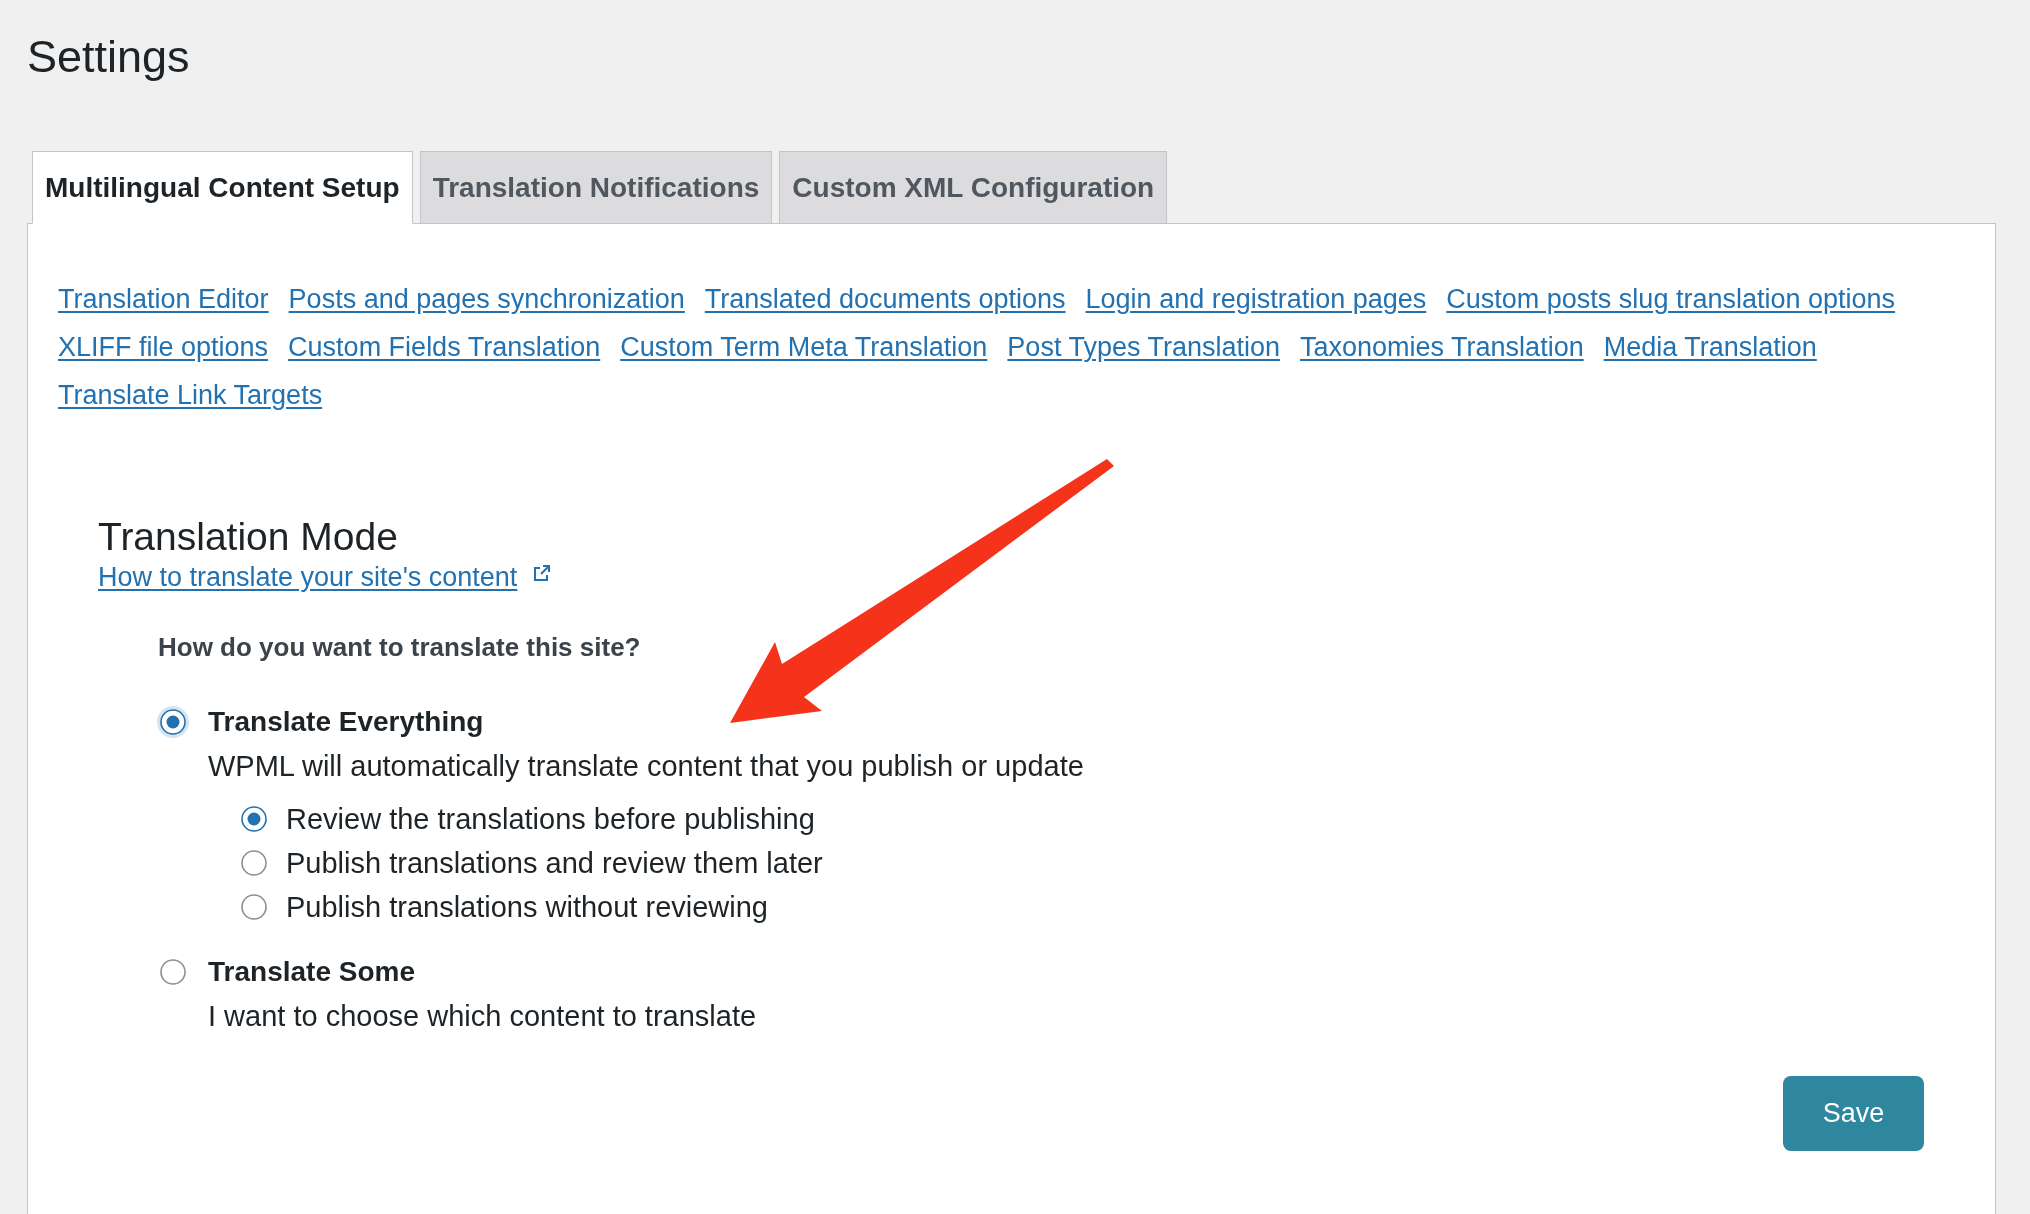  What do you see at coordinates (542, 573) in the screenshot?
I see `external-link-icon` at bounding box center [542, 573].